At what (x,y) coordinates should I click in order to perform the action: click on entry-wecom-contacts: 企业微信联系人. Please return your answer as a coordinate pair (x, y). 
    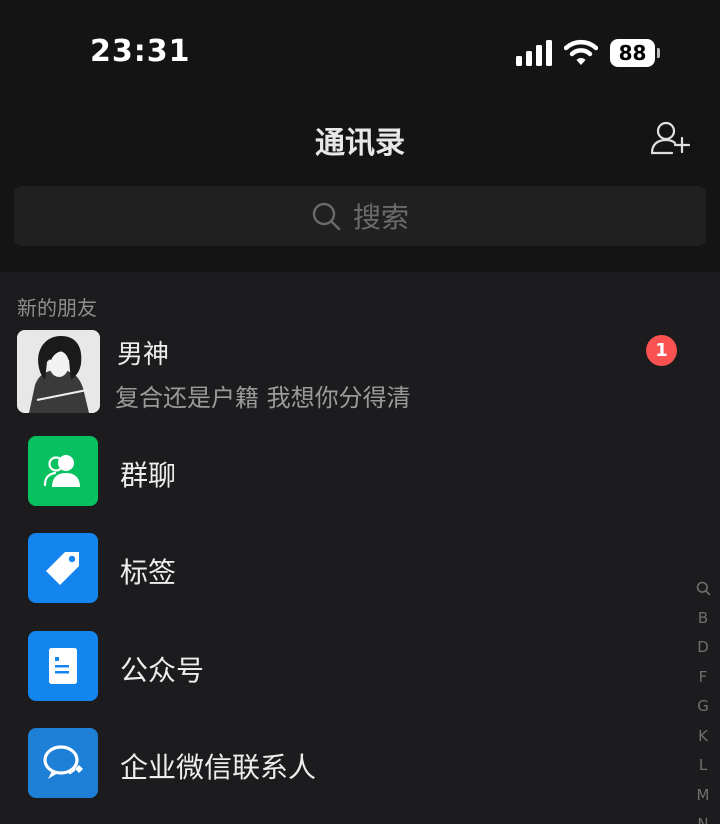
    Looking at the image, I should click on (345, 763).